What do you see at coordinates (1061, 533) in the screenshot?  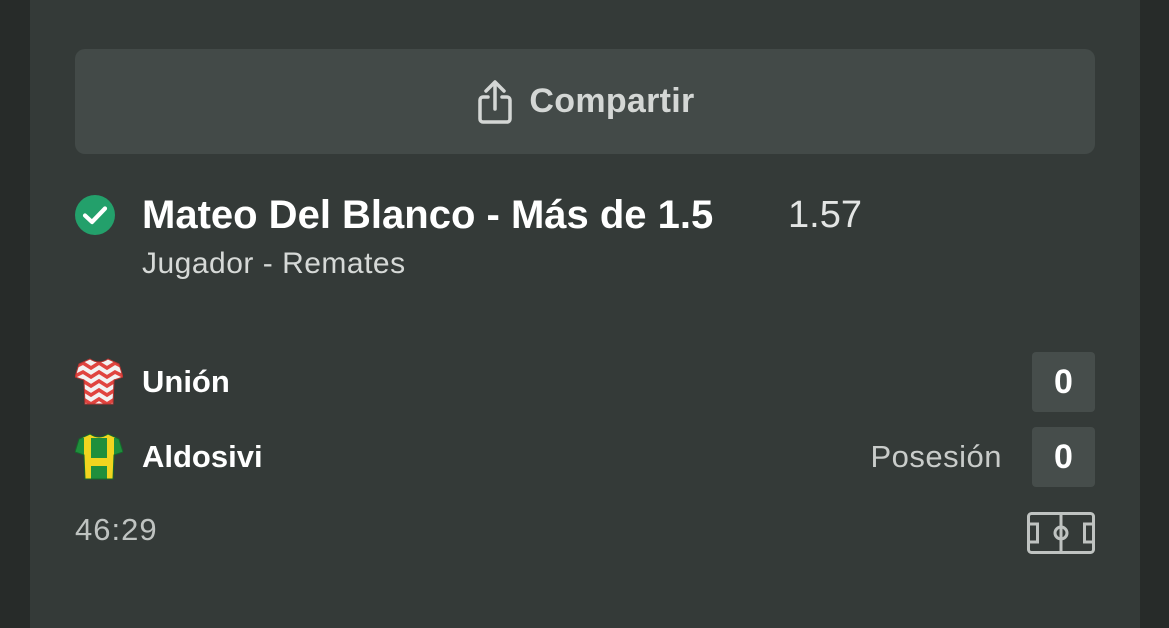 I see `soccer-pitch-icon` at bounding box center [1061, 533].